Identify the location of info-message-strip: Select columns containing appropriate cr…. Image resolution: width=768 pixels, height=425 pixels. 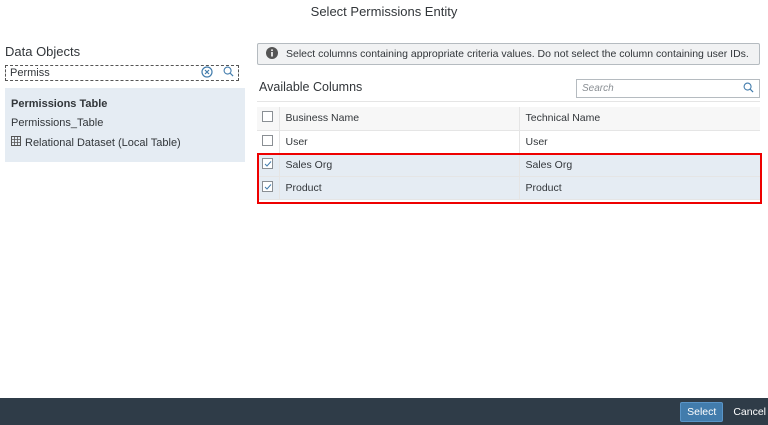
(508, 54).